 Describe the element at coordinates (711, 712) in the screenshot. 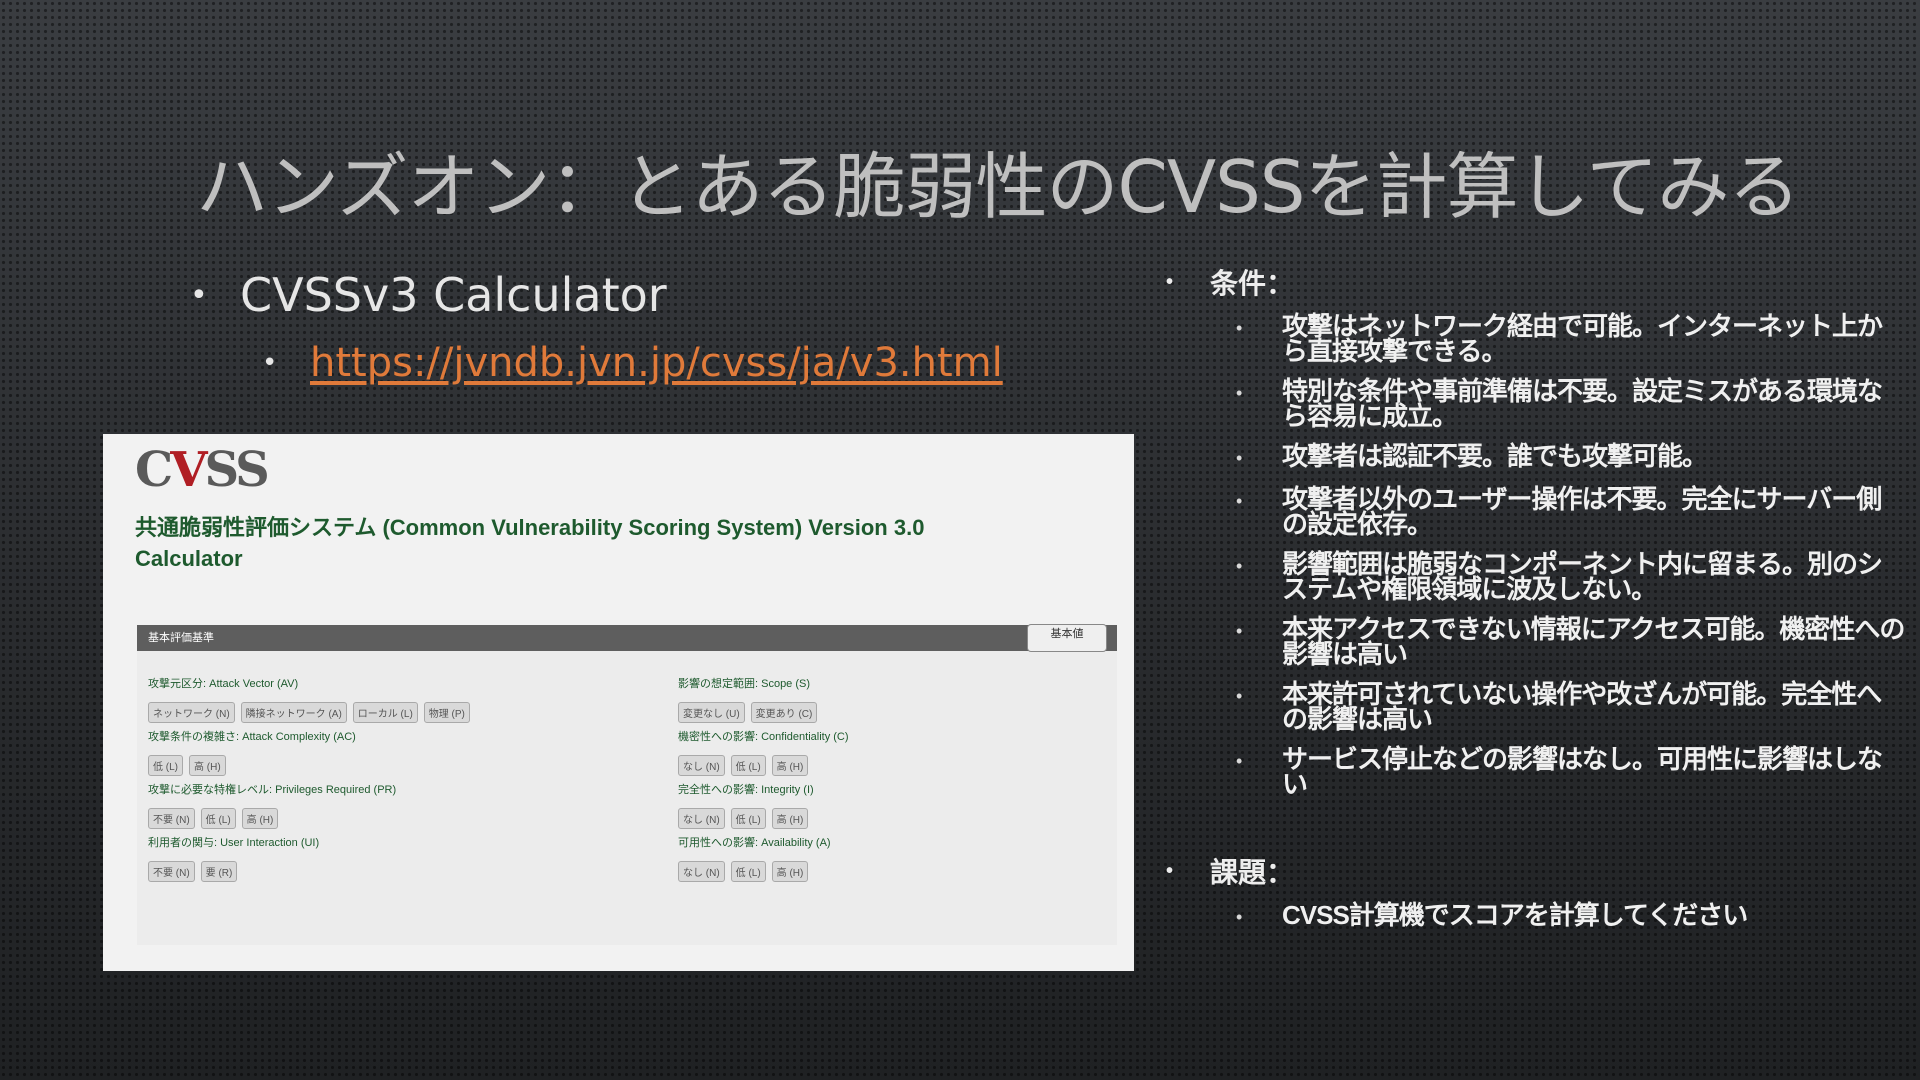

I see `metric-option-button: 変更なし (U)` at that location.